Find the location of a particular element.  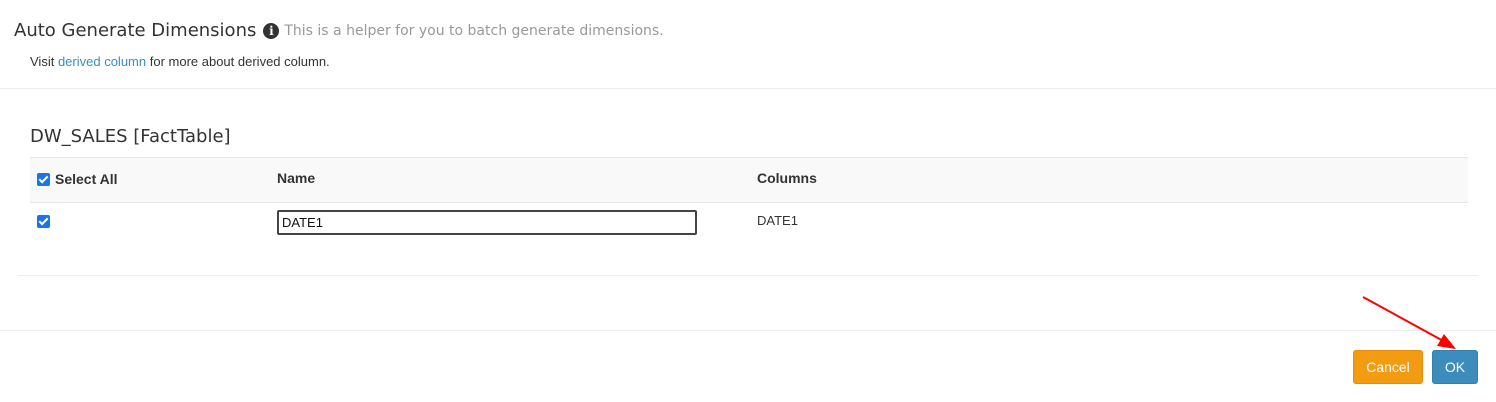

ok-button: OK is located at coordinates (1455, 367).